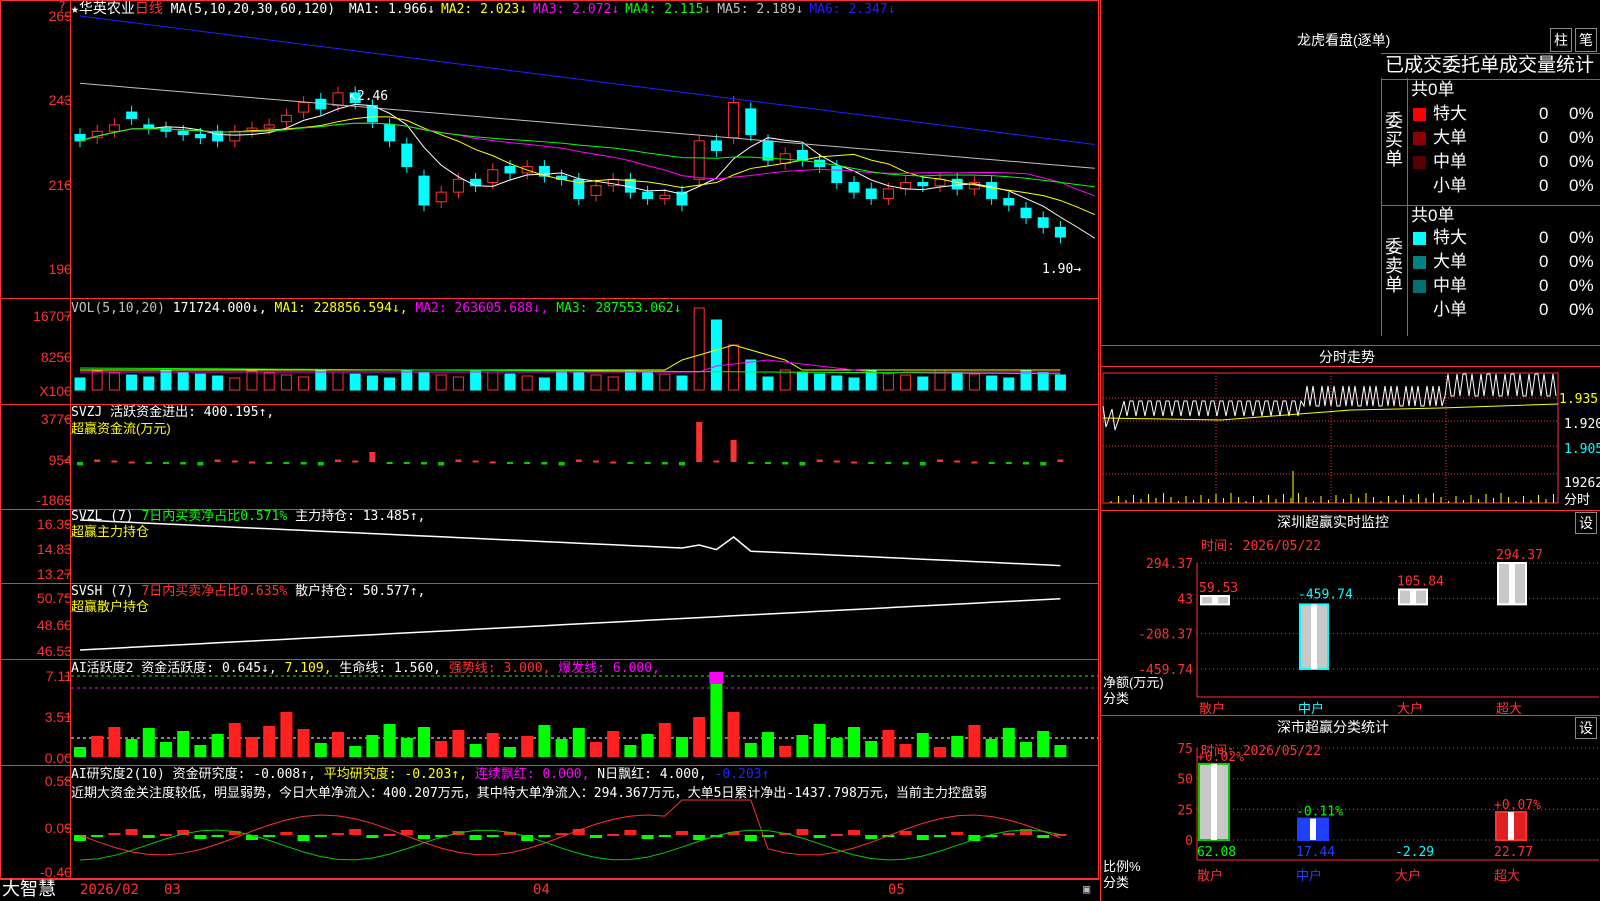 The height and width of the screenshot is (901, 1600). Describe the element at coordinates (52, 316) in the screenshot. I see `vol-y-label: 16707` at that location.